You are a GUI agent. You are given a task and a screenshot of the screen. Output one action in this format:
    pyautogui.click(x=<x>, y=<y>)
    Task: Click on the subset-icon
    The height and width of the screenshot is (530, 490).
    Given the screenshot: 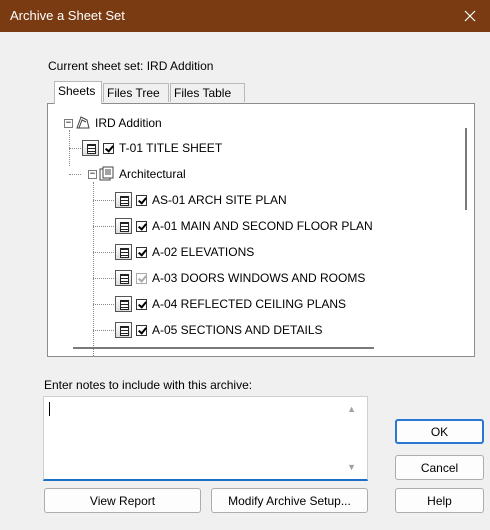 What is the action you would take?
    pyautogui.click(x=106, y=173)
    